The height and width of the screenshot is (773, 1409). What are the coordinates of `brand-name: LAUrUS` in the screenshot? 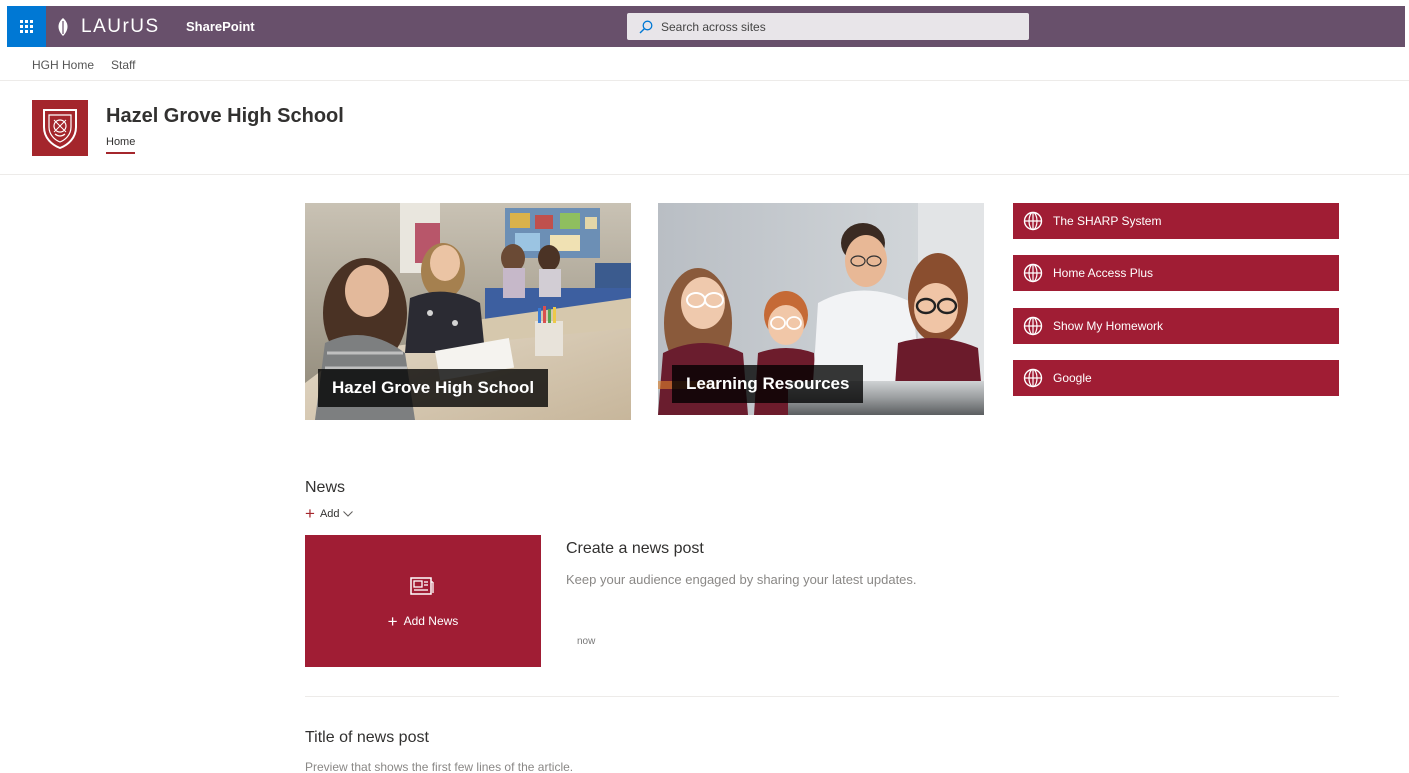 It's located at (120, 26).